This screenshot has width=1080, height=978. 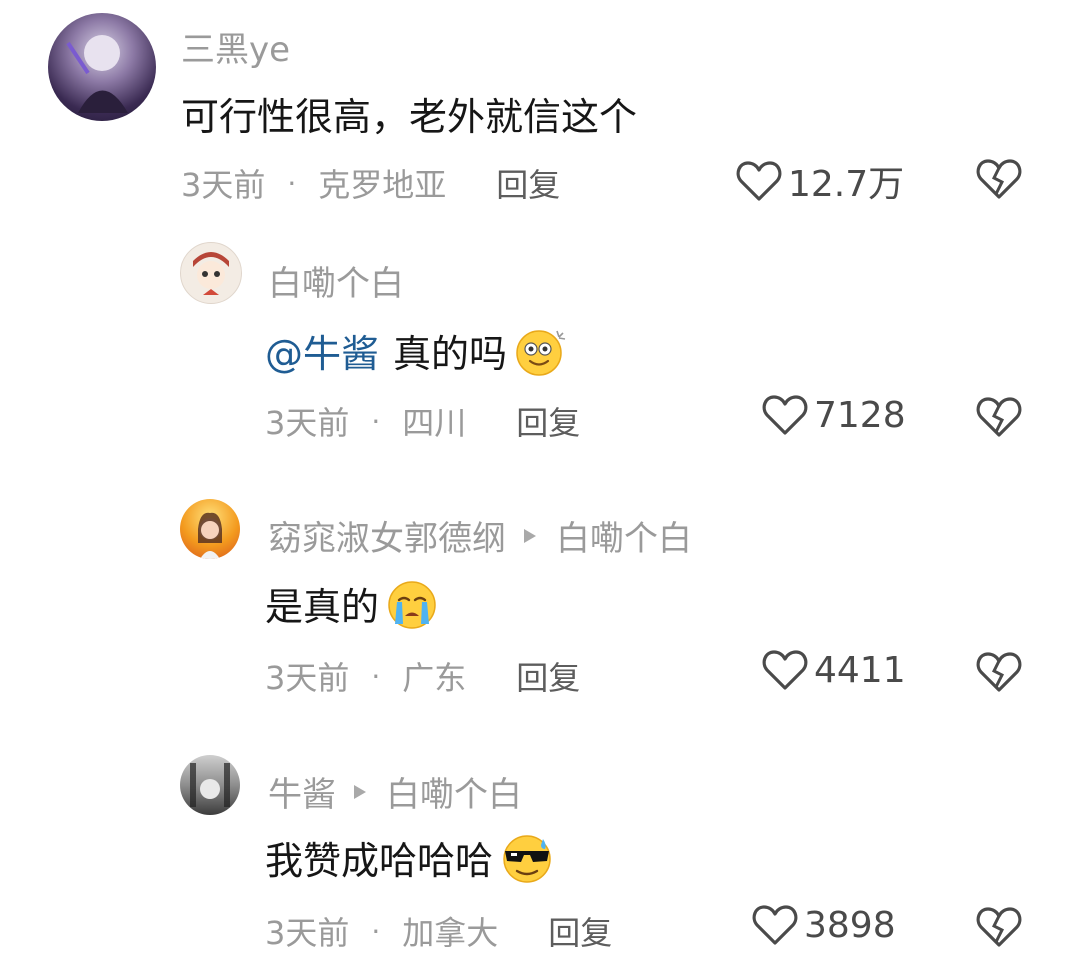 I want to click on comment-text: 我赞成哈哈哈, so click(x=411, y=857).